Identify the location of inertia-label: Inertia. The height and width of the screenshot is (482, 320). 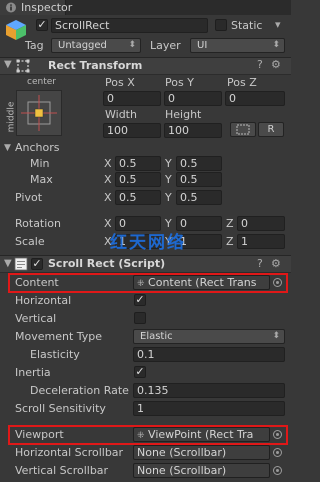
(33, 372).